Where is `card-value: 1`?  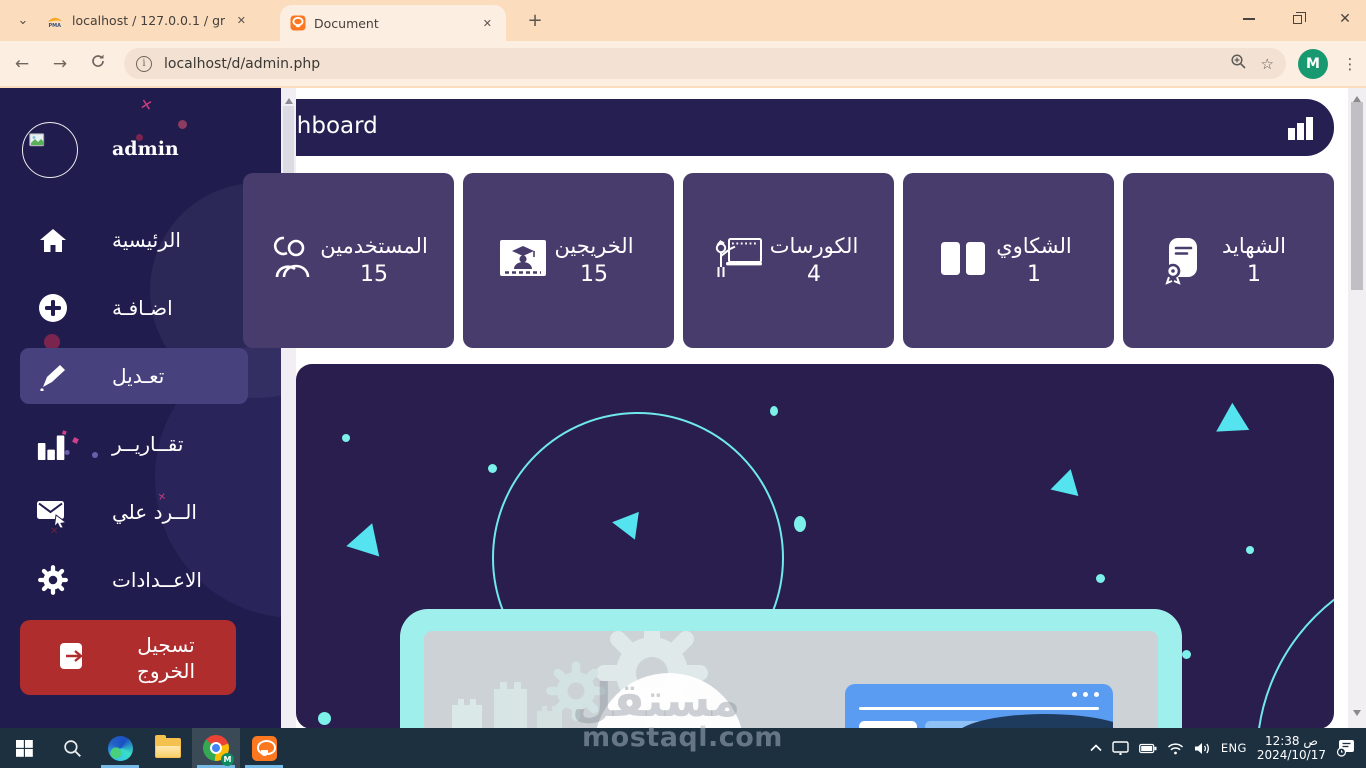
card-value: 1 is located at coordinates (1254, 274).